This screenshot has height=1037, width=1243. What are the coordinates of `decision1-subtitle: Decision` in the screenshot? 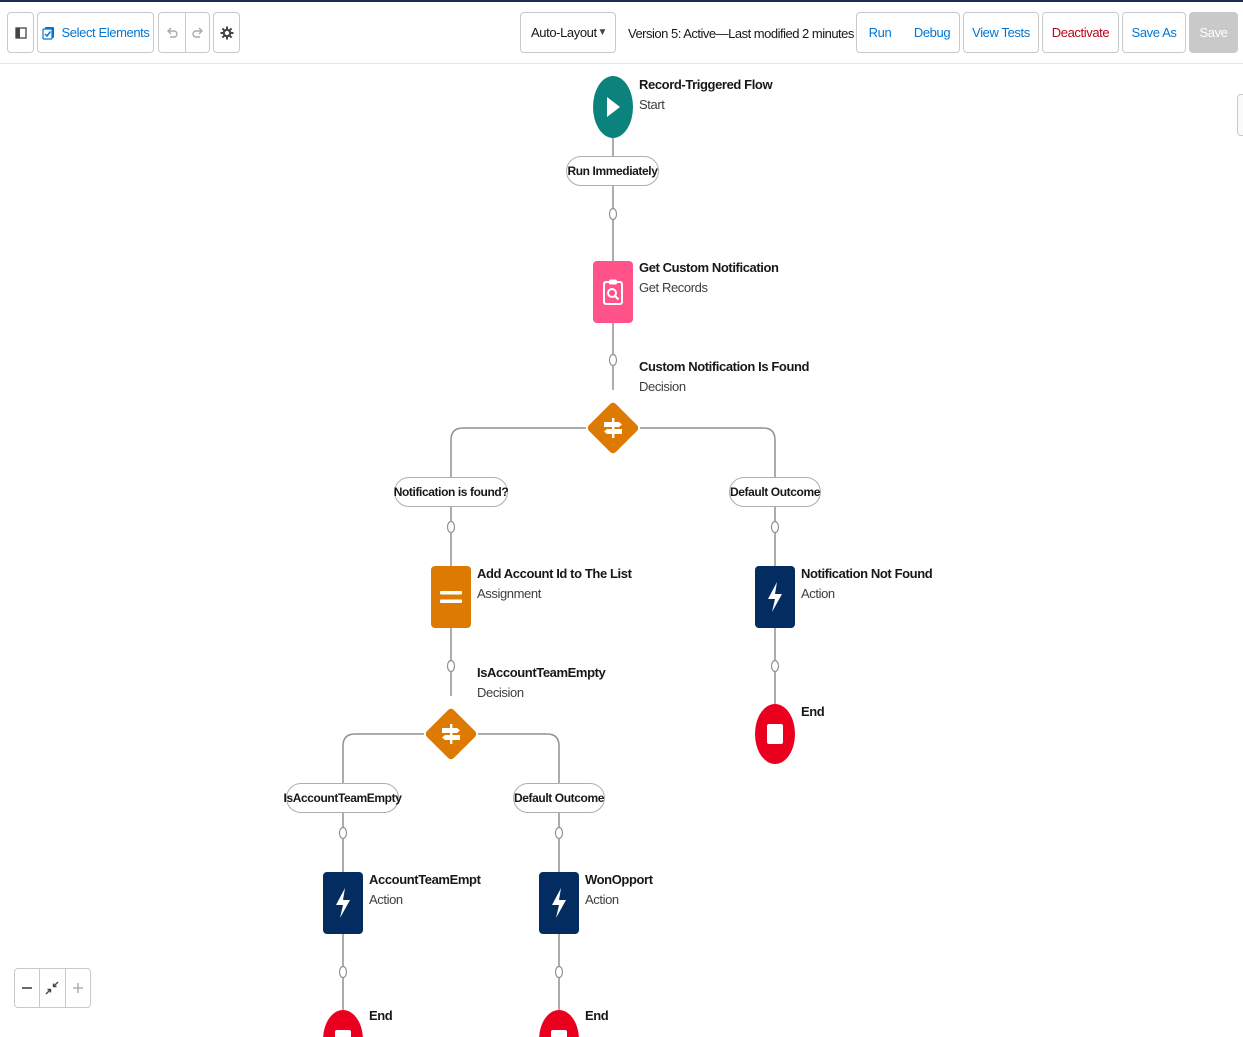 It's located at (662, 386).